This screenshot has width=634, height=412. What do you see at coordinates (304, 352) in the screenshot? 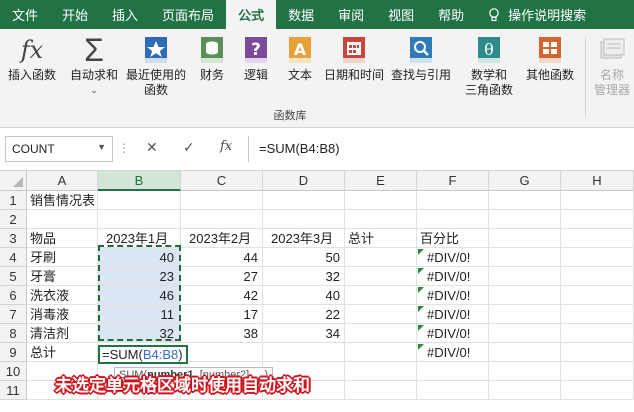
I see `cell-d9` at bounding box center [304, 352].